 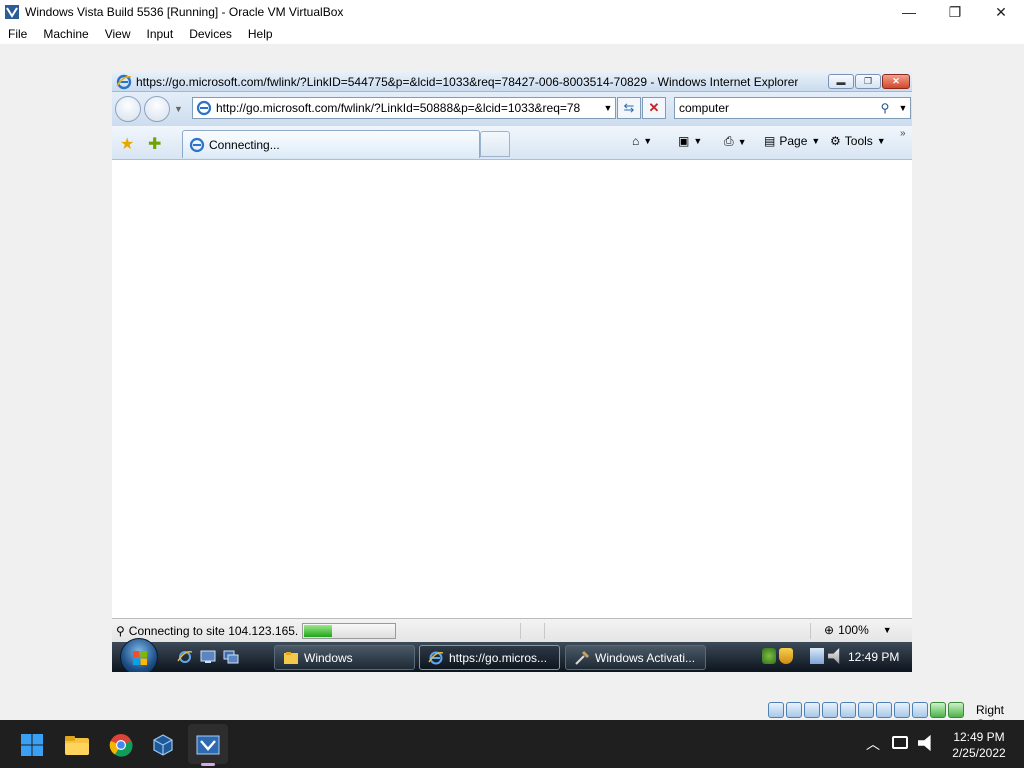 I want to click on network-adapter-icon, so click(x=830, y=710).